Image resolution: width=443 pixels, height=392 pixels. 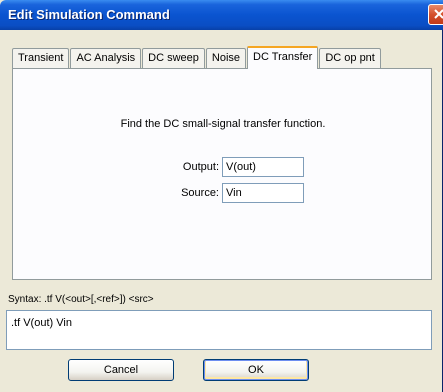 What do you see at coordinates (283, 57) in the screenshot?
I see `tab-dc-transfer: DC Transfer` at bounding box center [283, 57].